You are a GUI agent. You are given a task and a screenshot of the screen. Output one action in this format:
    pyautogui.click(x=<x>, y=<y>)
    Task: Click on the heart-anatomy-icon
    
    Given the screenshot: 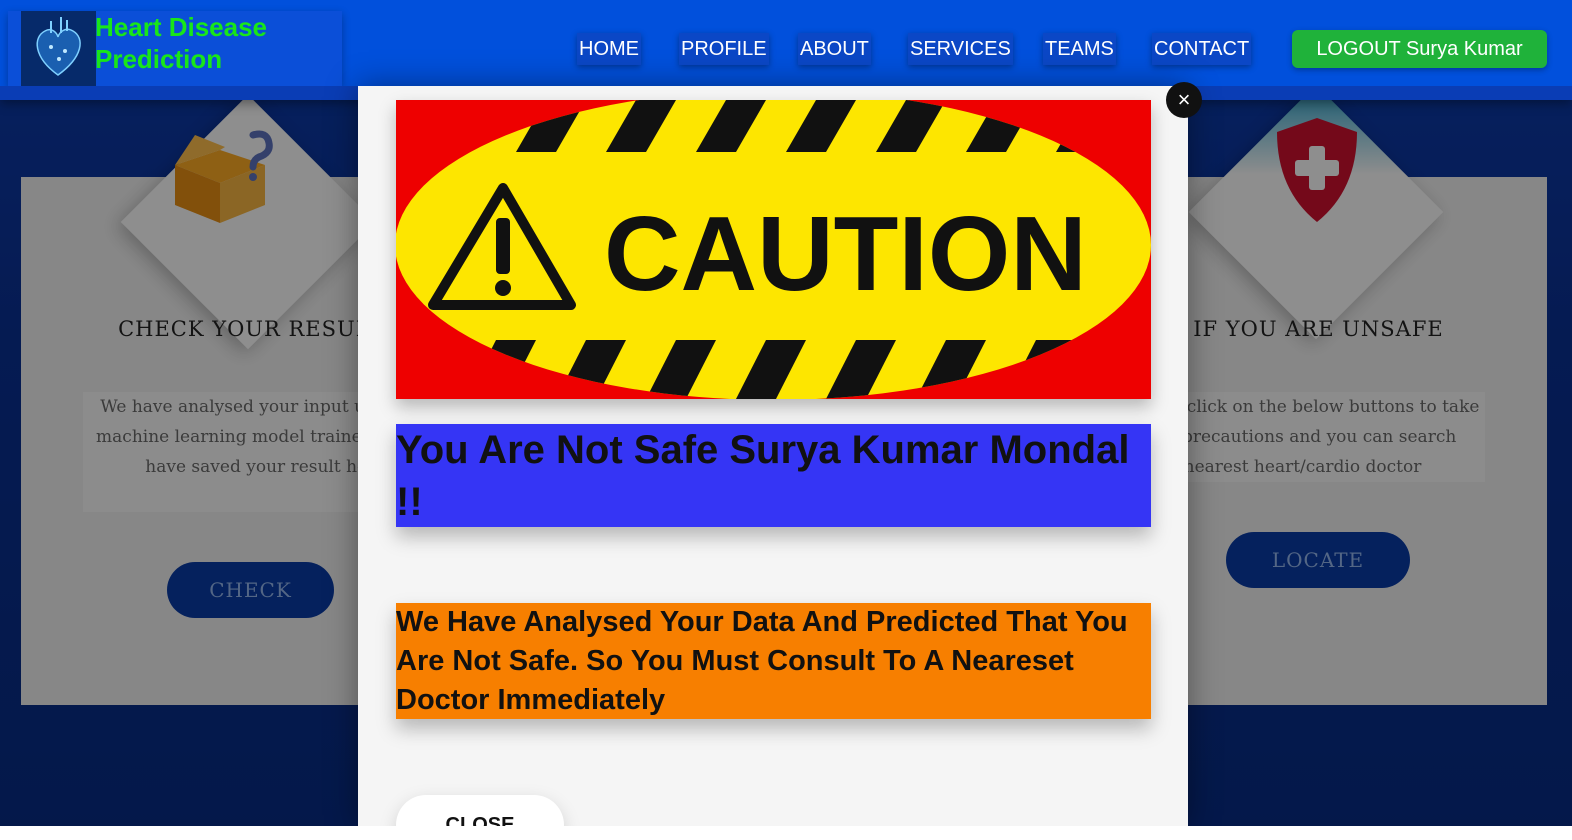 What is the action you would take?
    pyautogui.click(x=58, y=48)
    